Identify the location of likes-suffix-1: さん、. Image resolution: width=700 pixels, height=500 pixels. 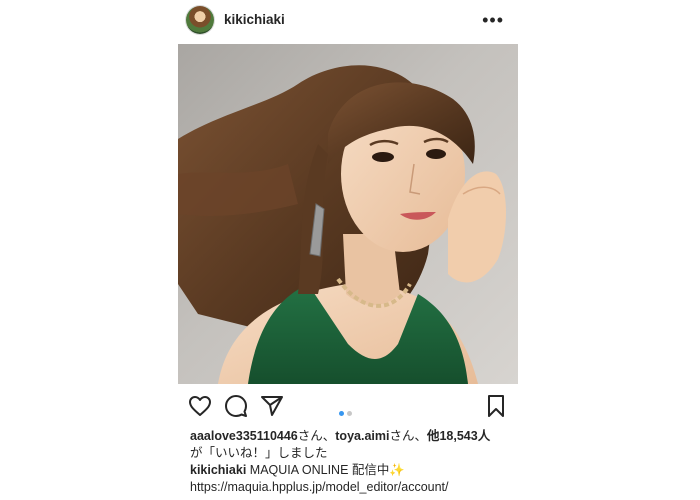
(316, 436).